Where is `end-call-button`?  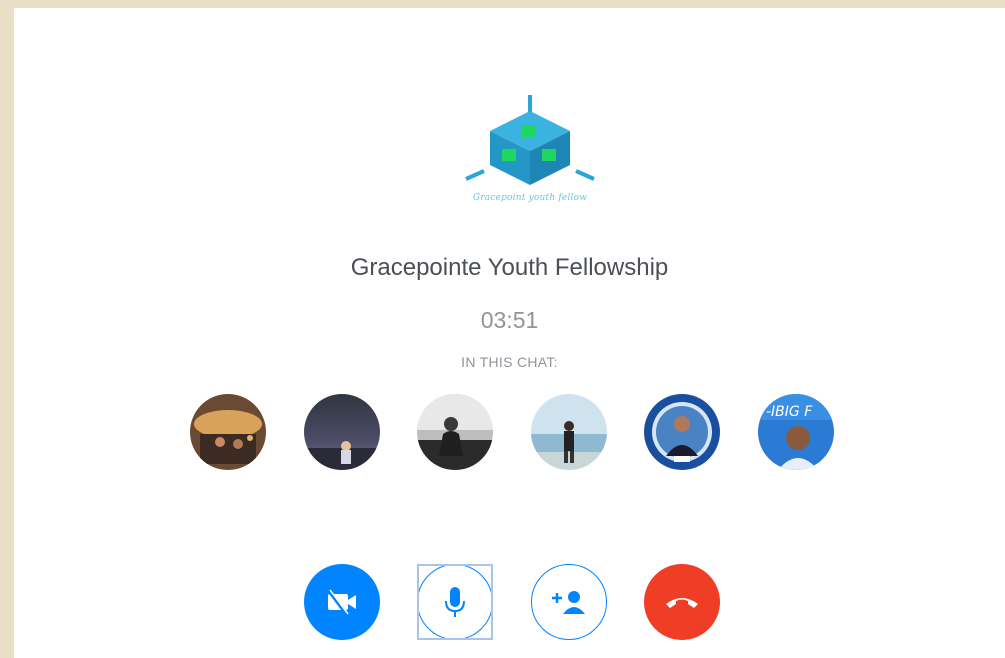 end-call-button is located at coordinates (682, 602).